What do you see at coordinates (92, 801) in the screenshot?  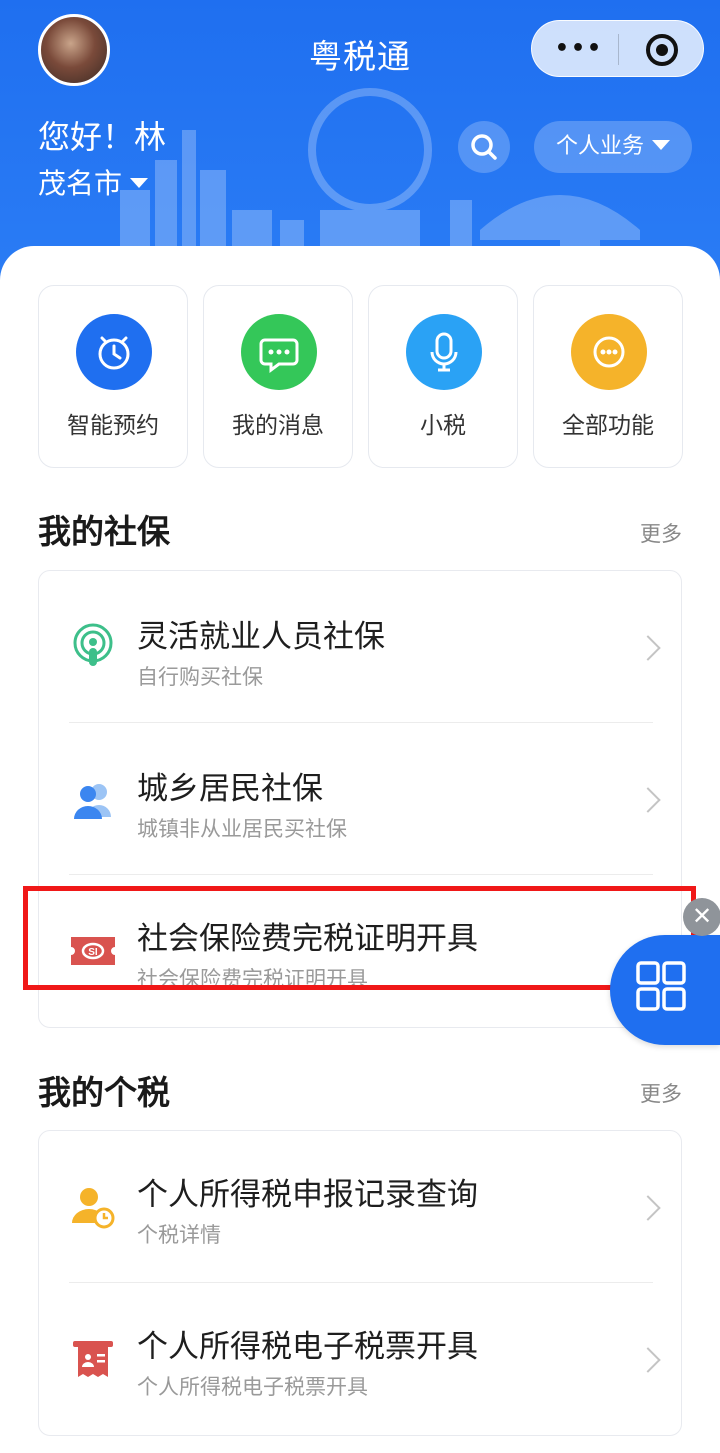 I see `users-icon` at bounding box center [92, 801].